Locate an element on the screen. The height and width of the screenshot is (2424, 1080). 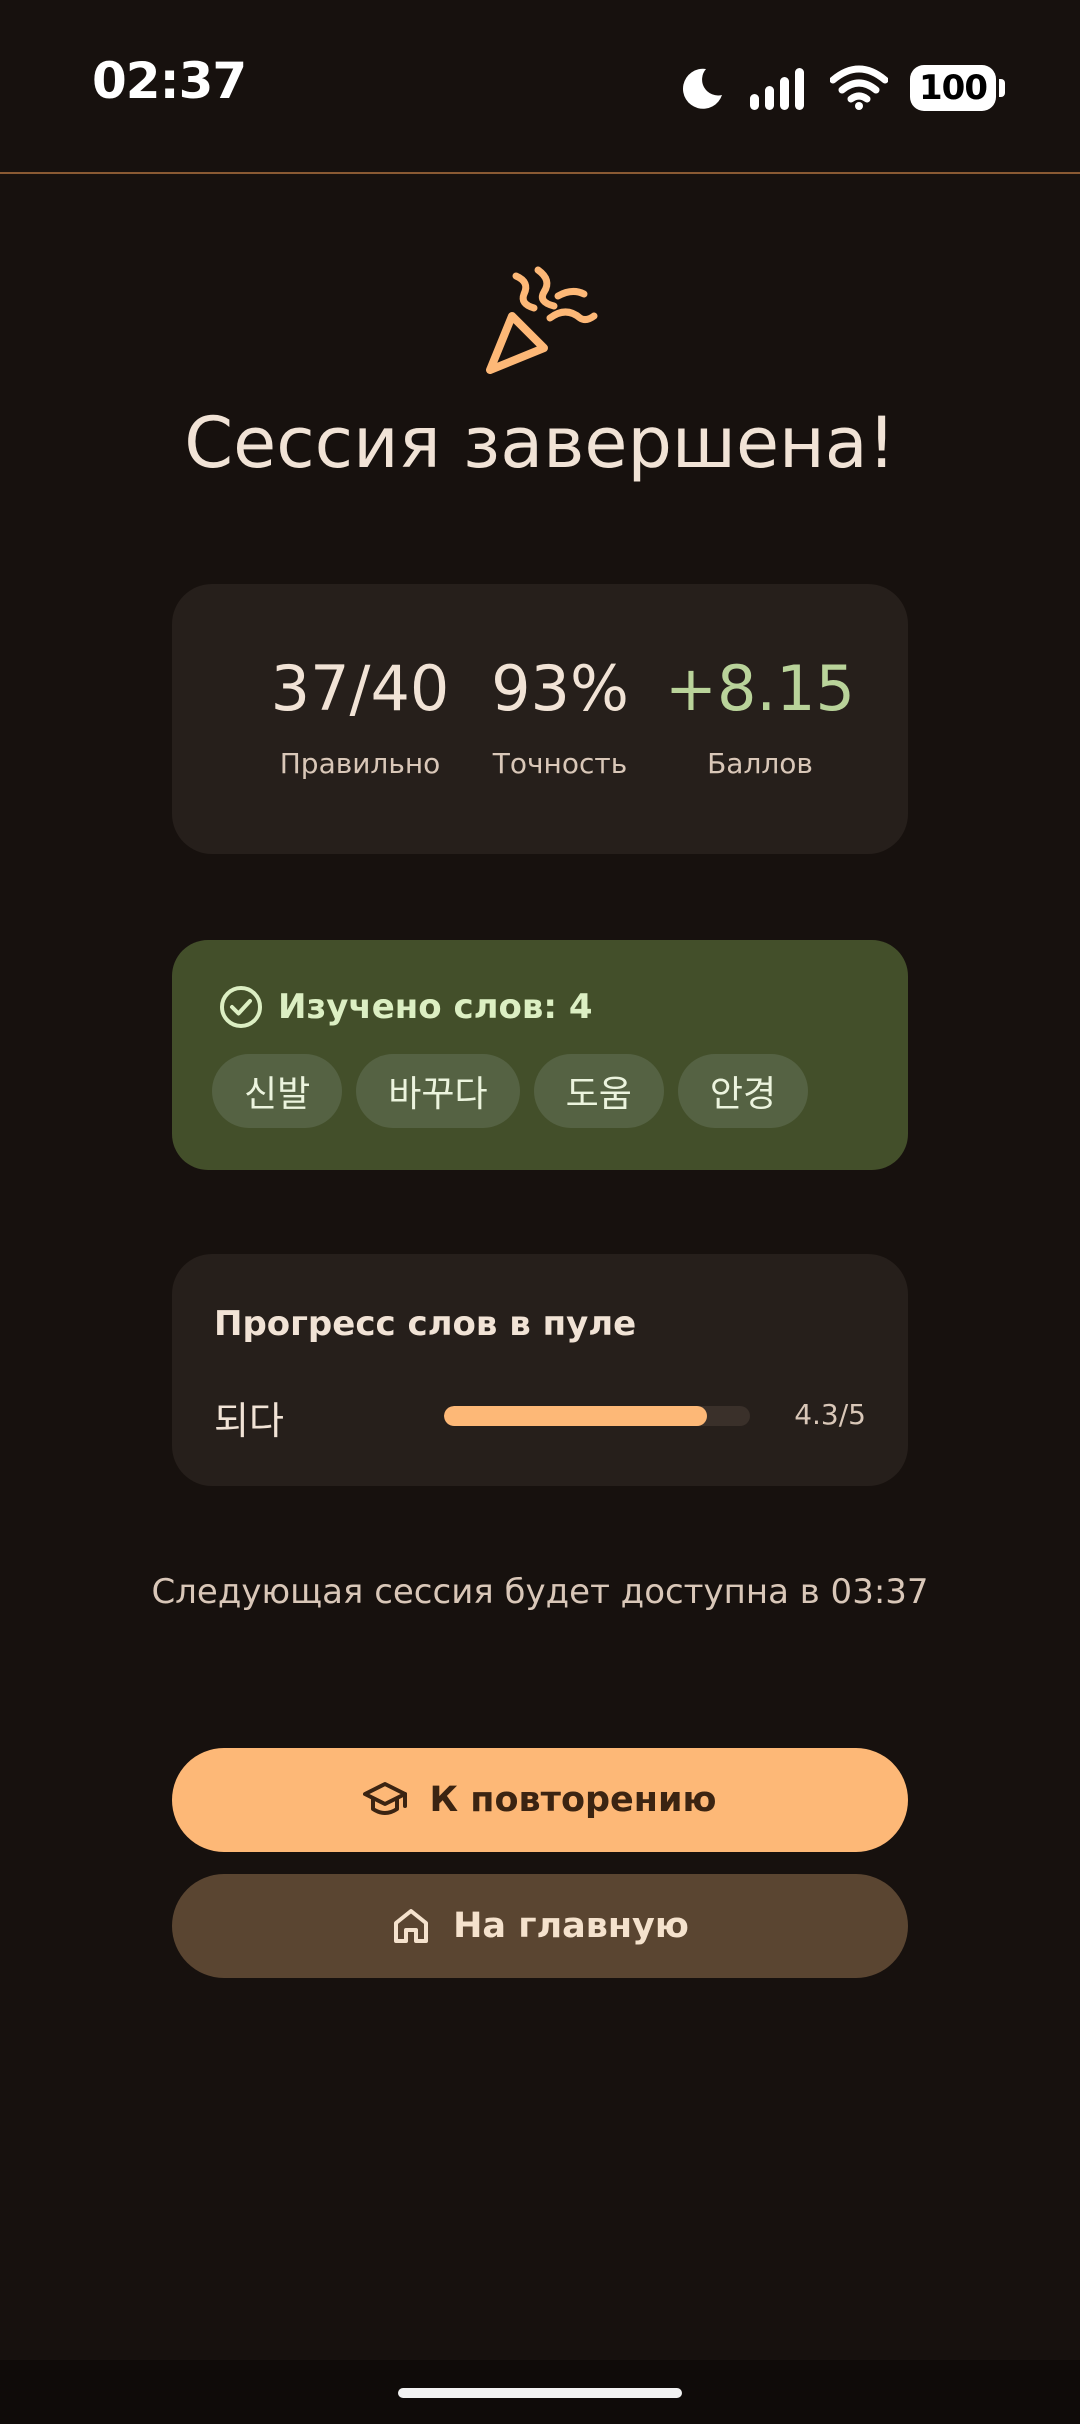
word-chip: 신발 is located at coordinates (277, 1091).